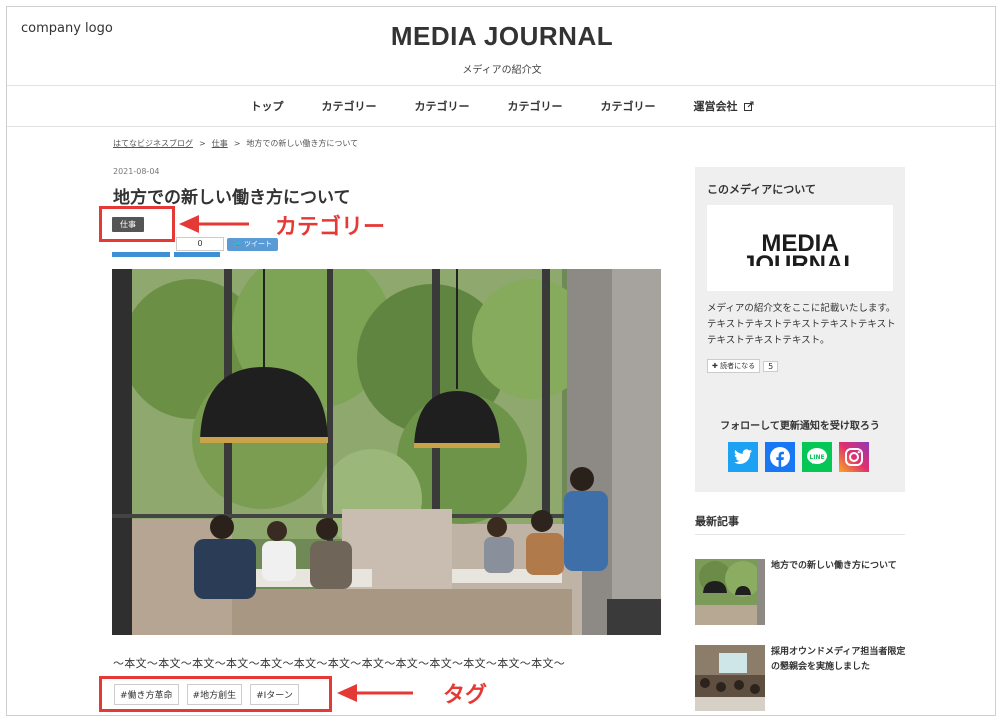  I want to click on twitter-icon, so click(743, 457).